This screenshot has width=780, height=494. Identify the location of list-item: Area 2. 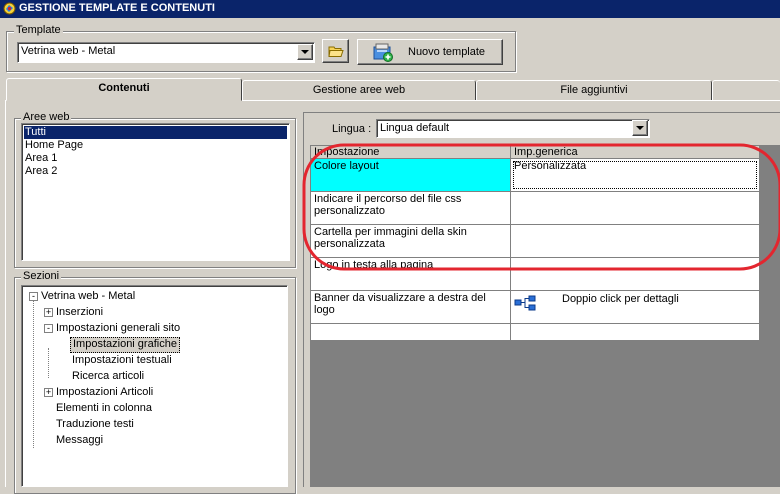
(40, 171).